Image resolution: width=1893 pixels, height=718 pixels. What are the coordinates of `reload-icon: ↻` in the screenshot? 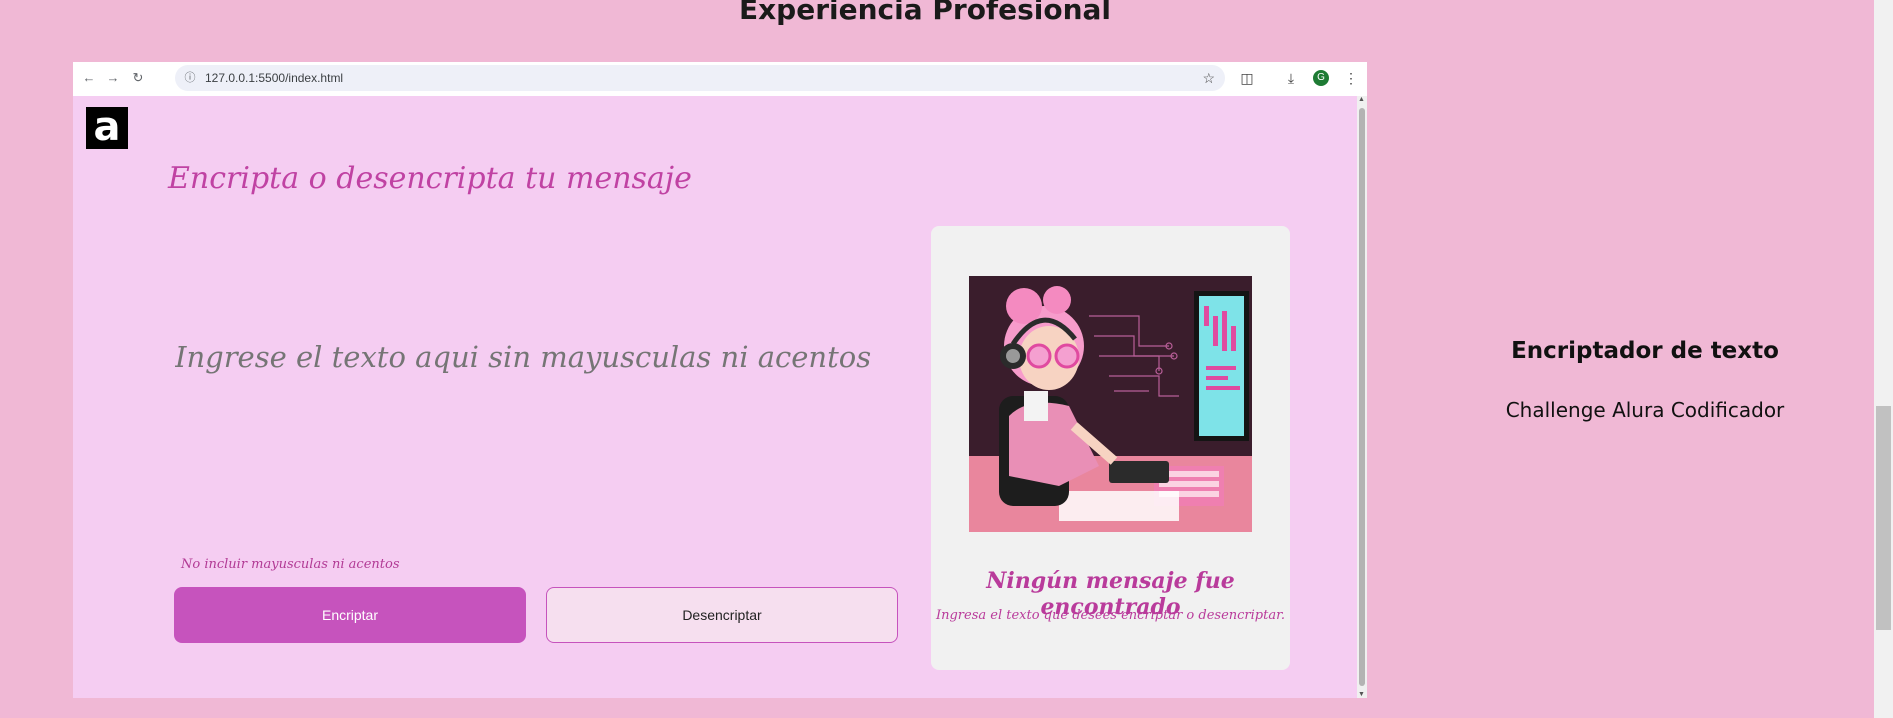 It's located at (138, 78).